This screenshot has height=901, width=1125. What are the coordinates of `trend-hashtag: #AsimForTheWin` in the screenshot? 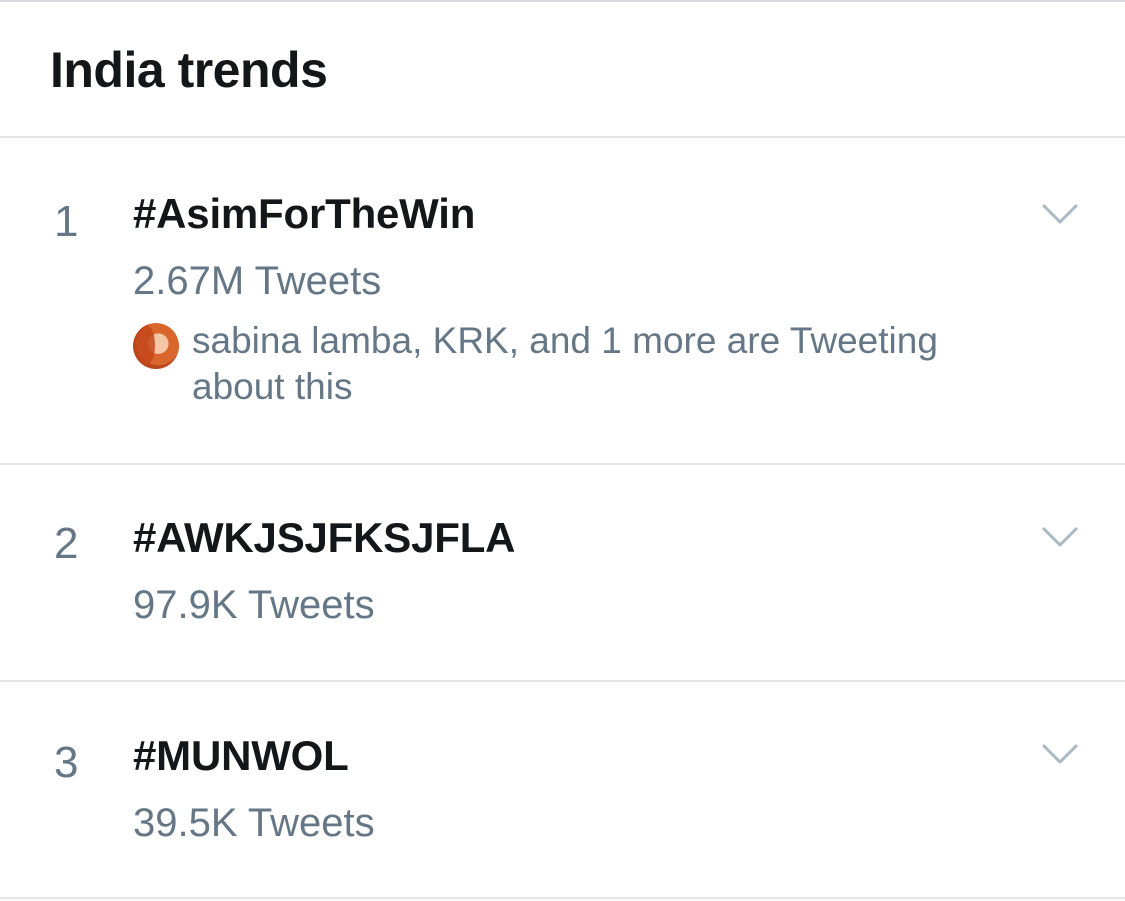 It's located at (304, 214).